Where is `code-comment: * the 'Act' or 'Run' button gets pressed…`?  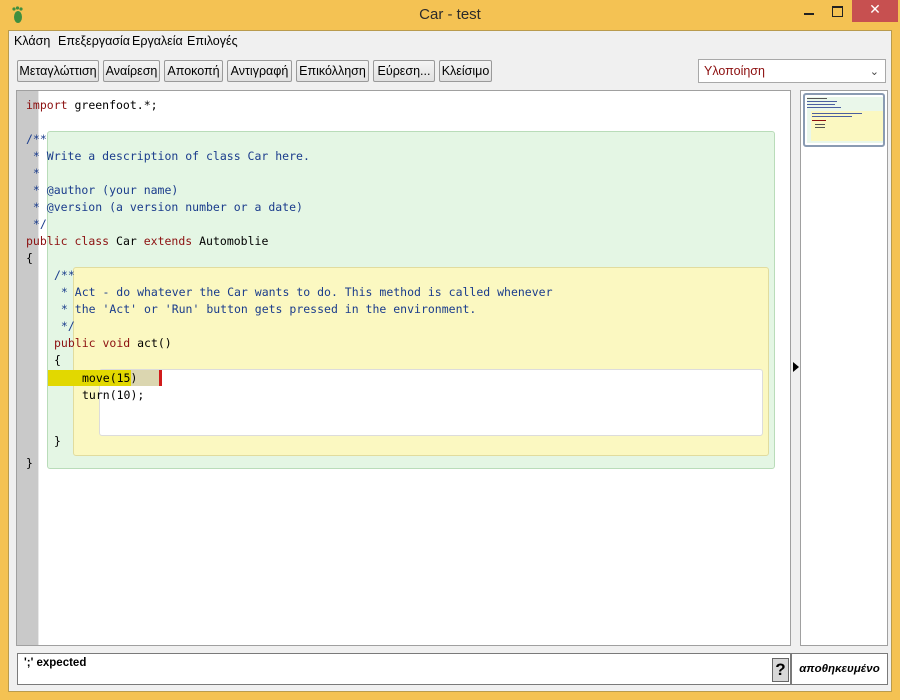 code-comment: * the 'Act' or 'Run' button gets pressed… is located at coordinates (265, 309).